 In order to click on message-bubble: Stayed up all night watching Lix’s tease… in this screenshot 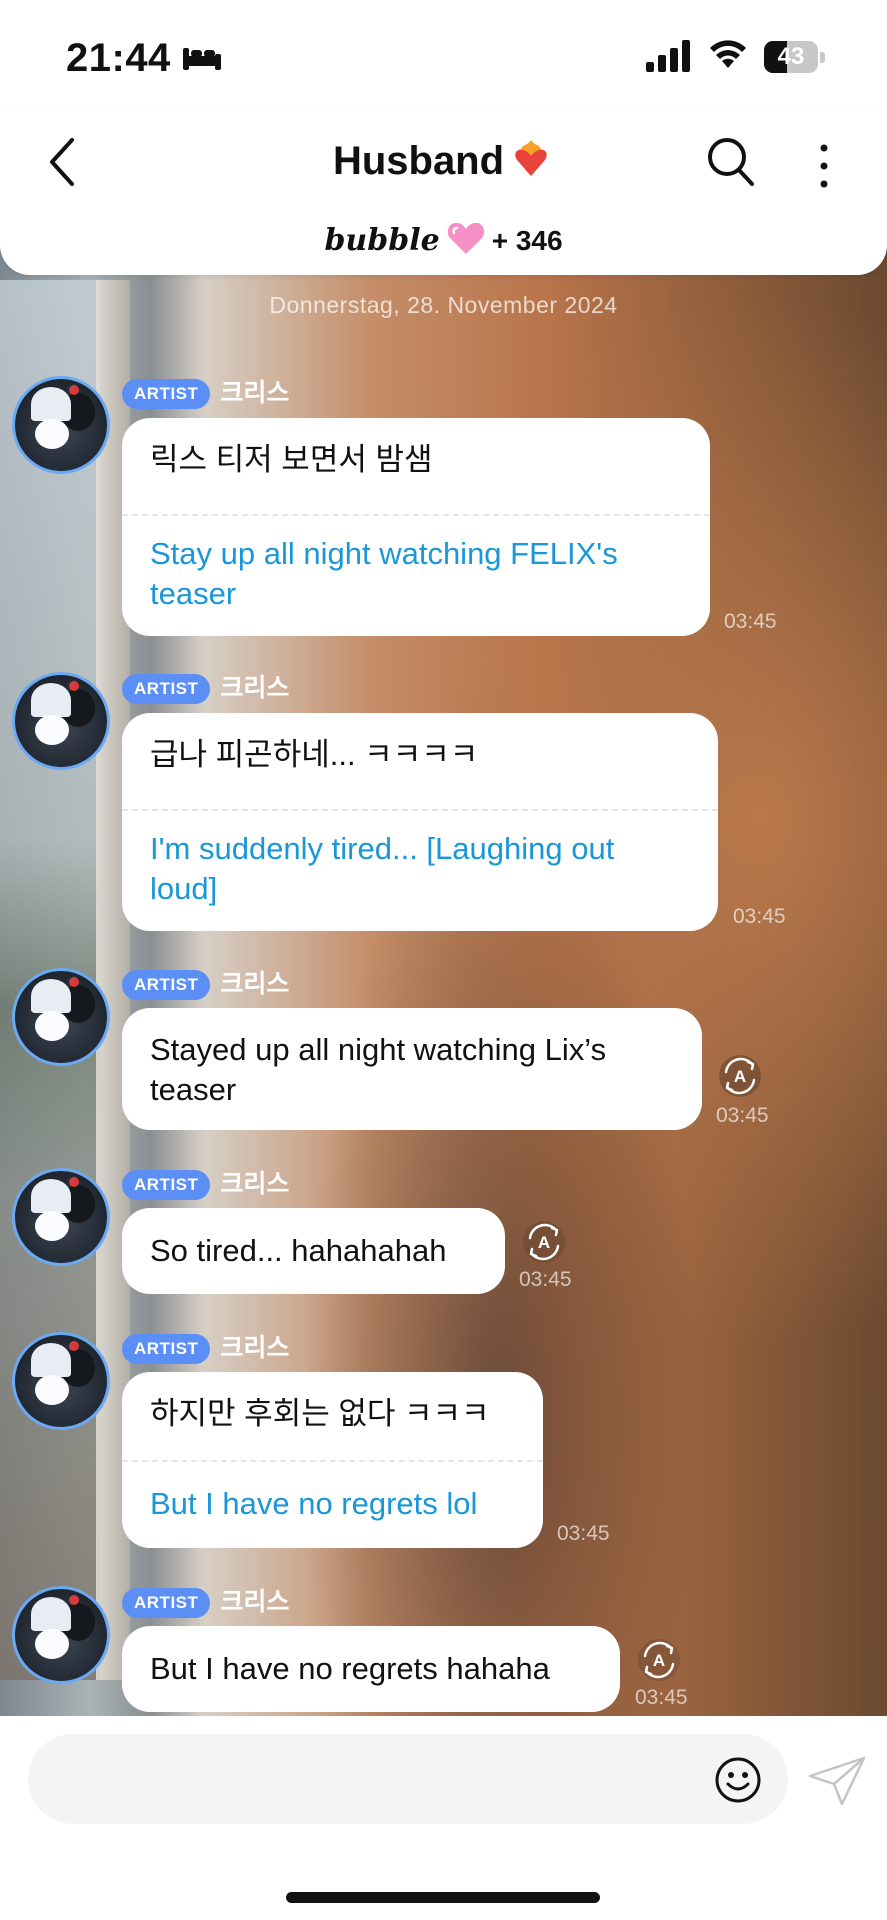, I will do `click(412, 1069)`.